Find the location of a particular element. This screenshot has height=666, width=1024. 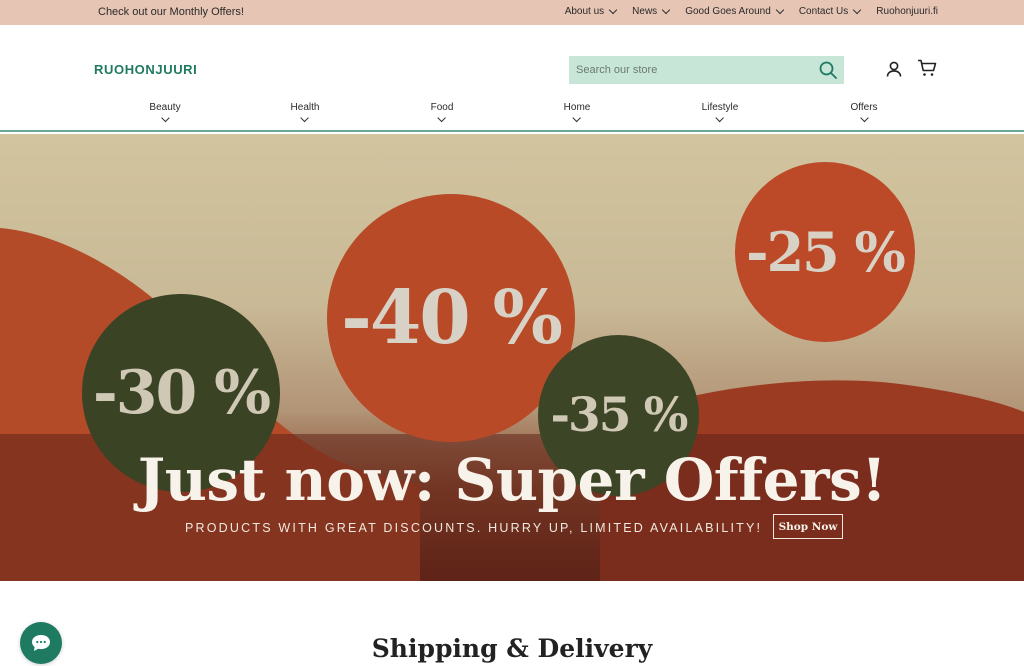

nav-item-lifestyle: Lifestyle is located at coordinates (720, 112).